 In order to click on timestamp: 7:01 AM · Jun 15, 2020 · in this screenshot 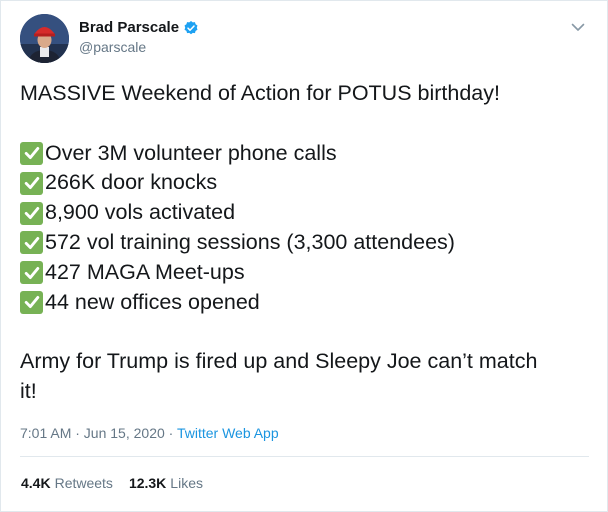, I will do `click(98, 433)`.